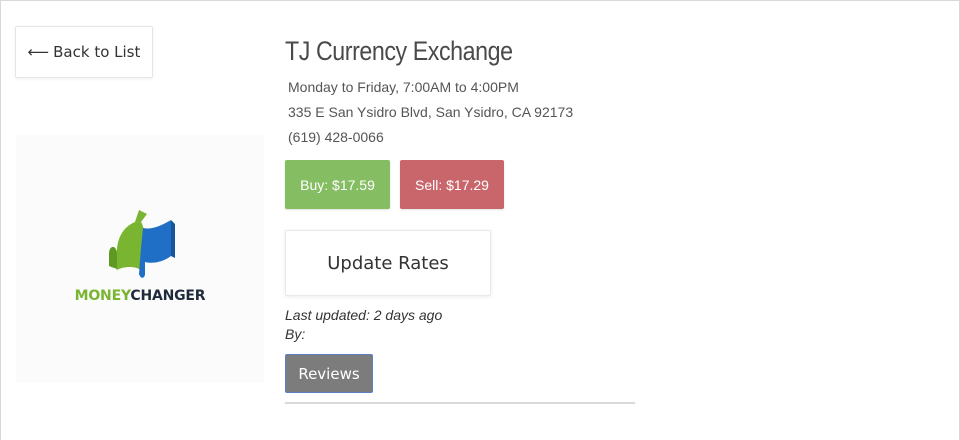 The height and width of the screenshot is (440, 960). What do you see at coordinates (97, 52) in the screenshot?
I see `back-to-list-label: Back to List` at bounding box center [97, 52].